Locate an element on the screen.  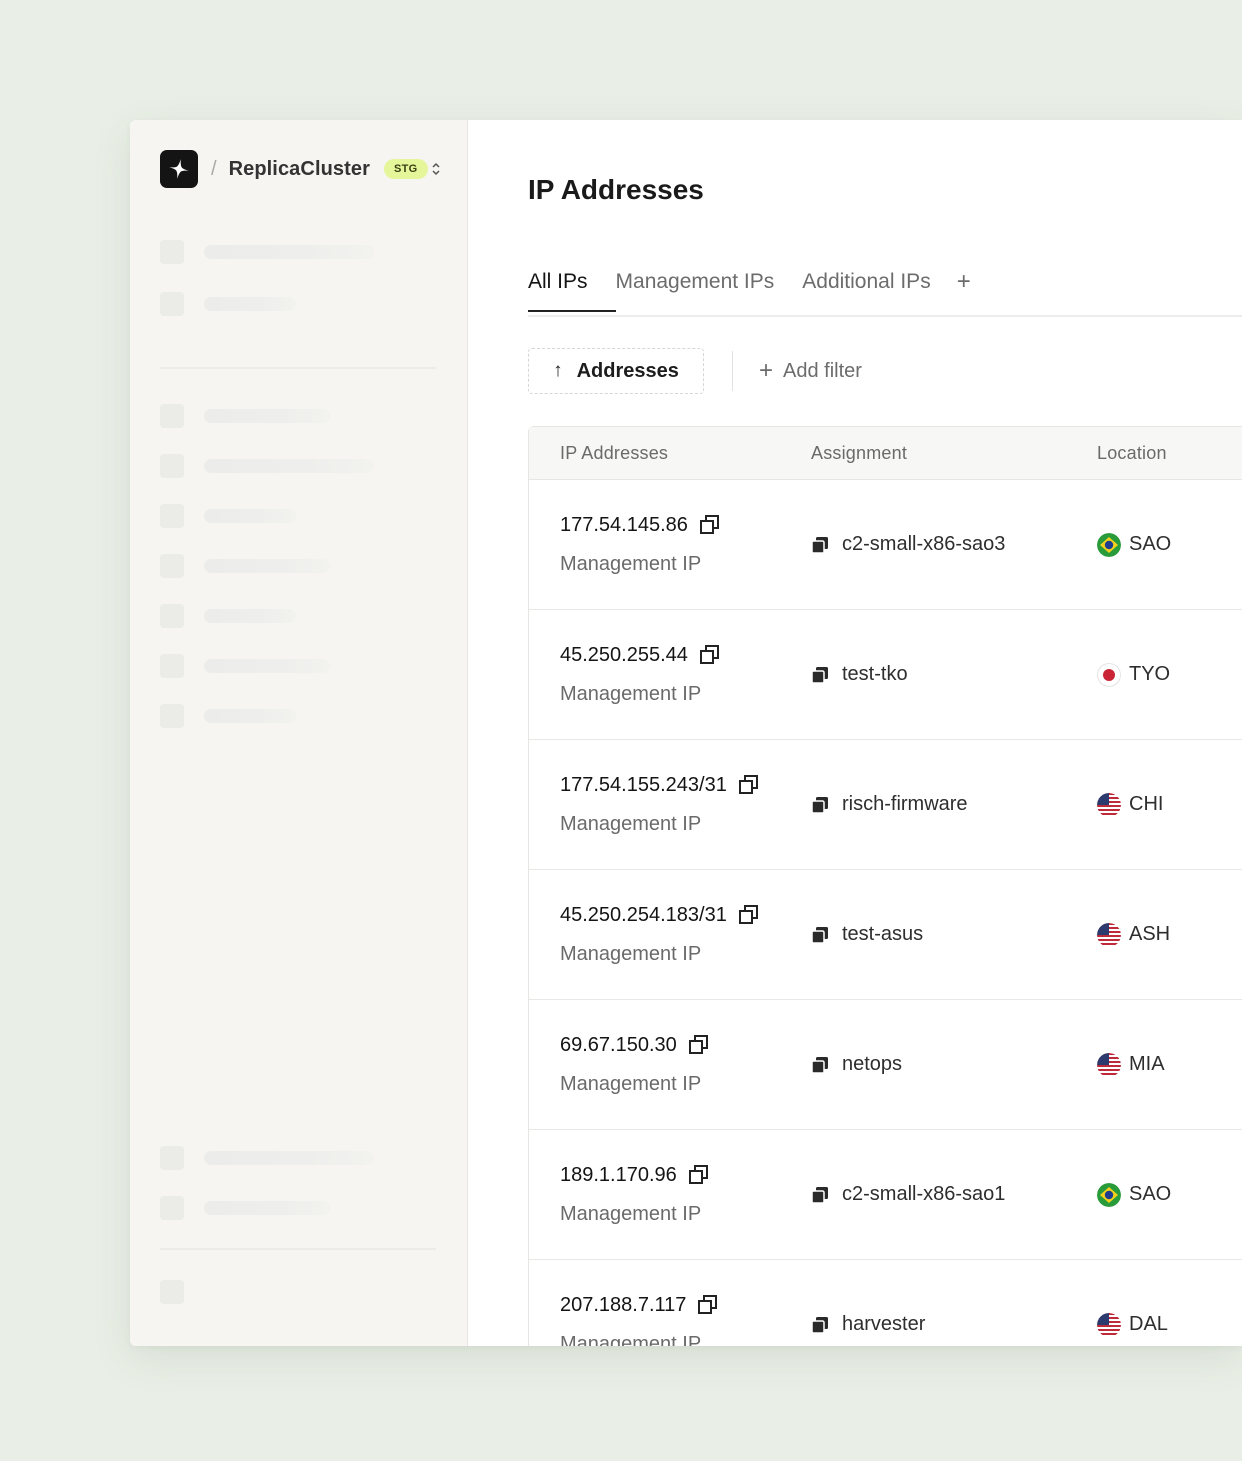
add-tab-icon: + is located at coordinates (964, 282).